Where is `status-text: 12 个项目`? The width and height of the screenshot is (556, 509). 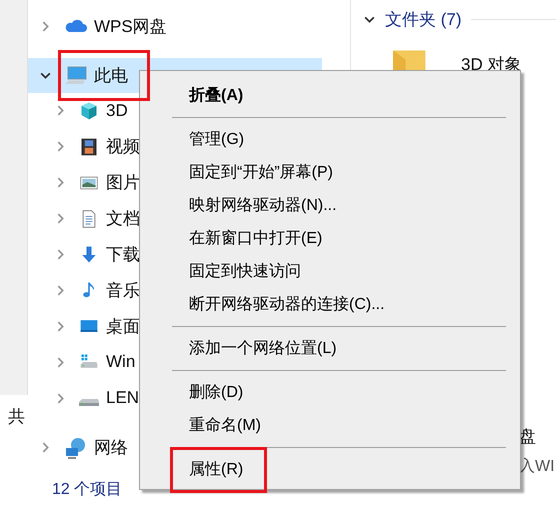 status-text: 12 个项目 is located at coordinates (86, 490).